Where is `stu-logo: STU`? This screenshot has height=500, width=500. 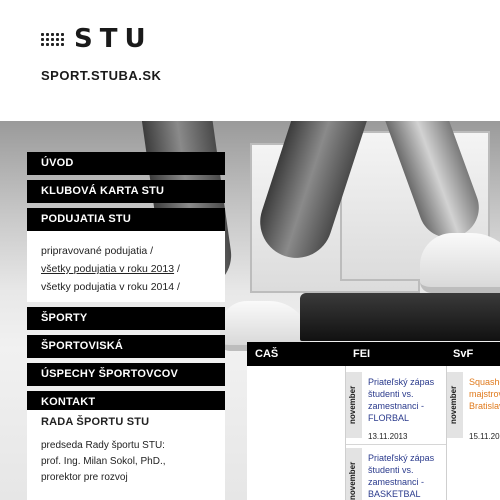 stu-logo: STU is located at coordinates (97, 39).